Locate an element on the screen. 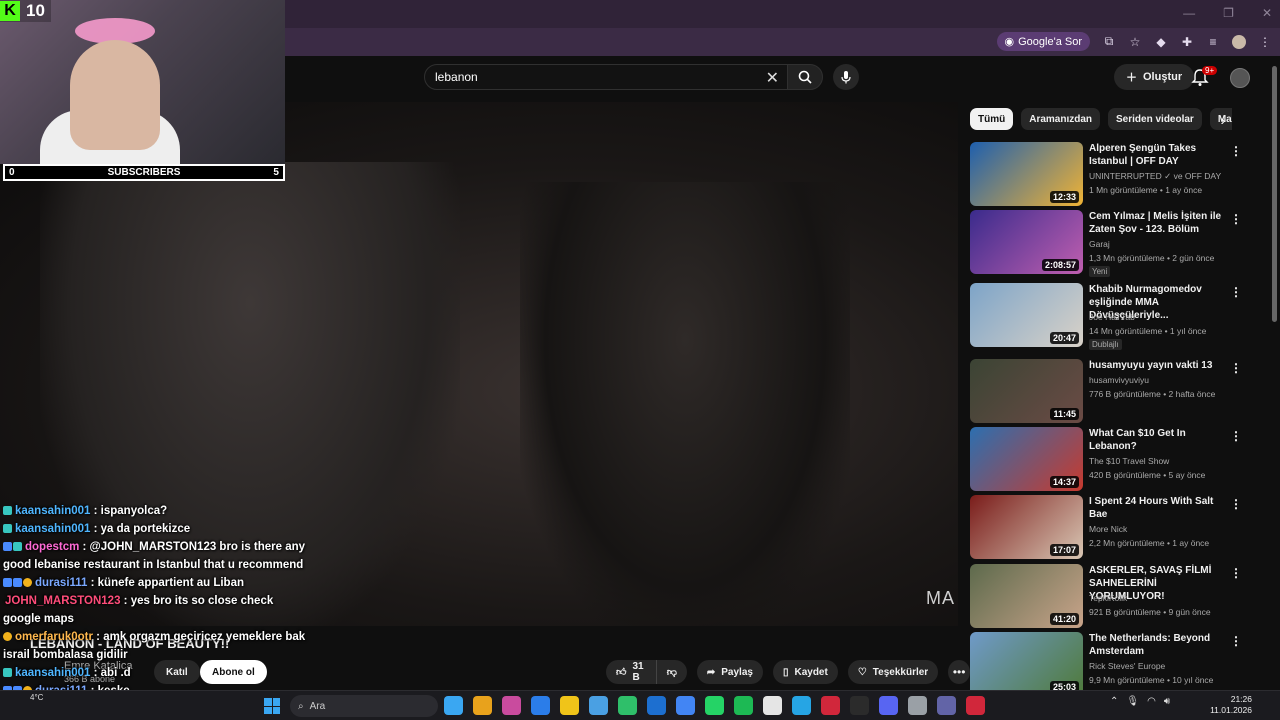 The width and height of the screenshot is (1280, 720). taskbar-search: ⌕ Ara is located at coordinates (364, 706).